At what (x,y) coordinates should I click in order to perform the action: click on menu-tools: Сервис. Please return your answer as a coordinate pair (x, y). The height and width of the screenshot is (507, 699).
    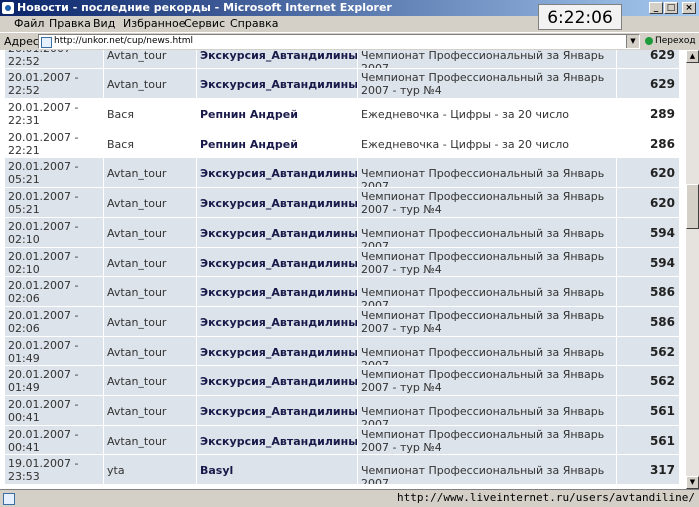
    Looking at the image, I should click on (204, 24).